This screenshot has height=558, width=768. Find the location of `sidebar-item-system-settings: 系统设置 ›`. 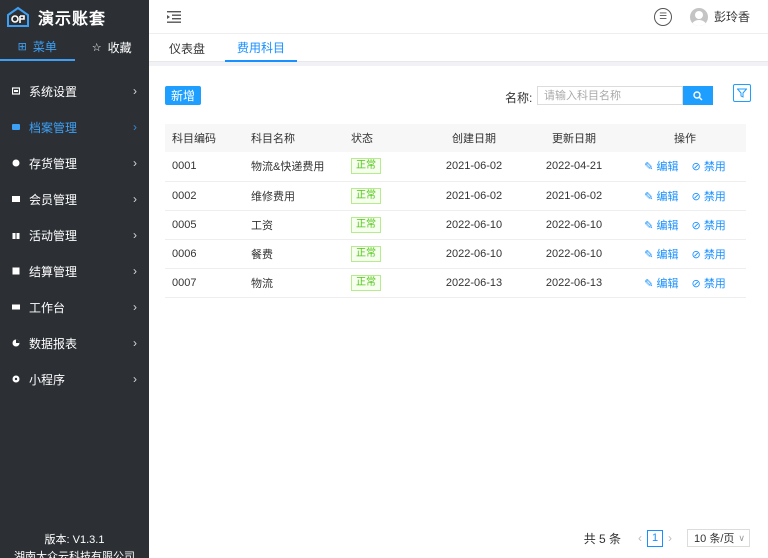

sidebar-item-system-settings: 系统设置 › is located at coordinates (74, 91).